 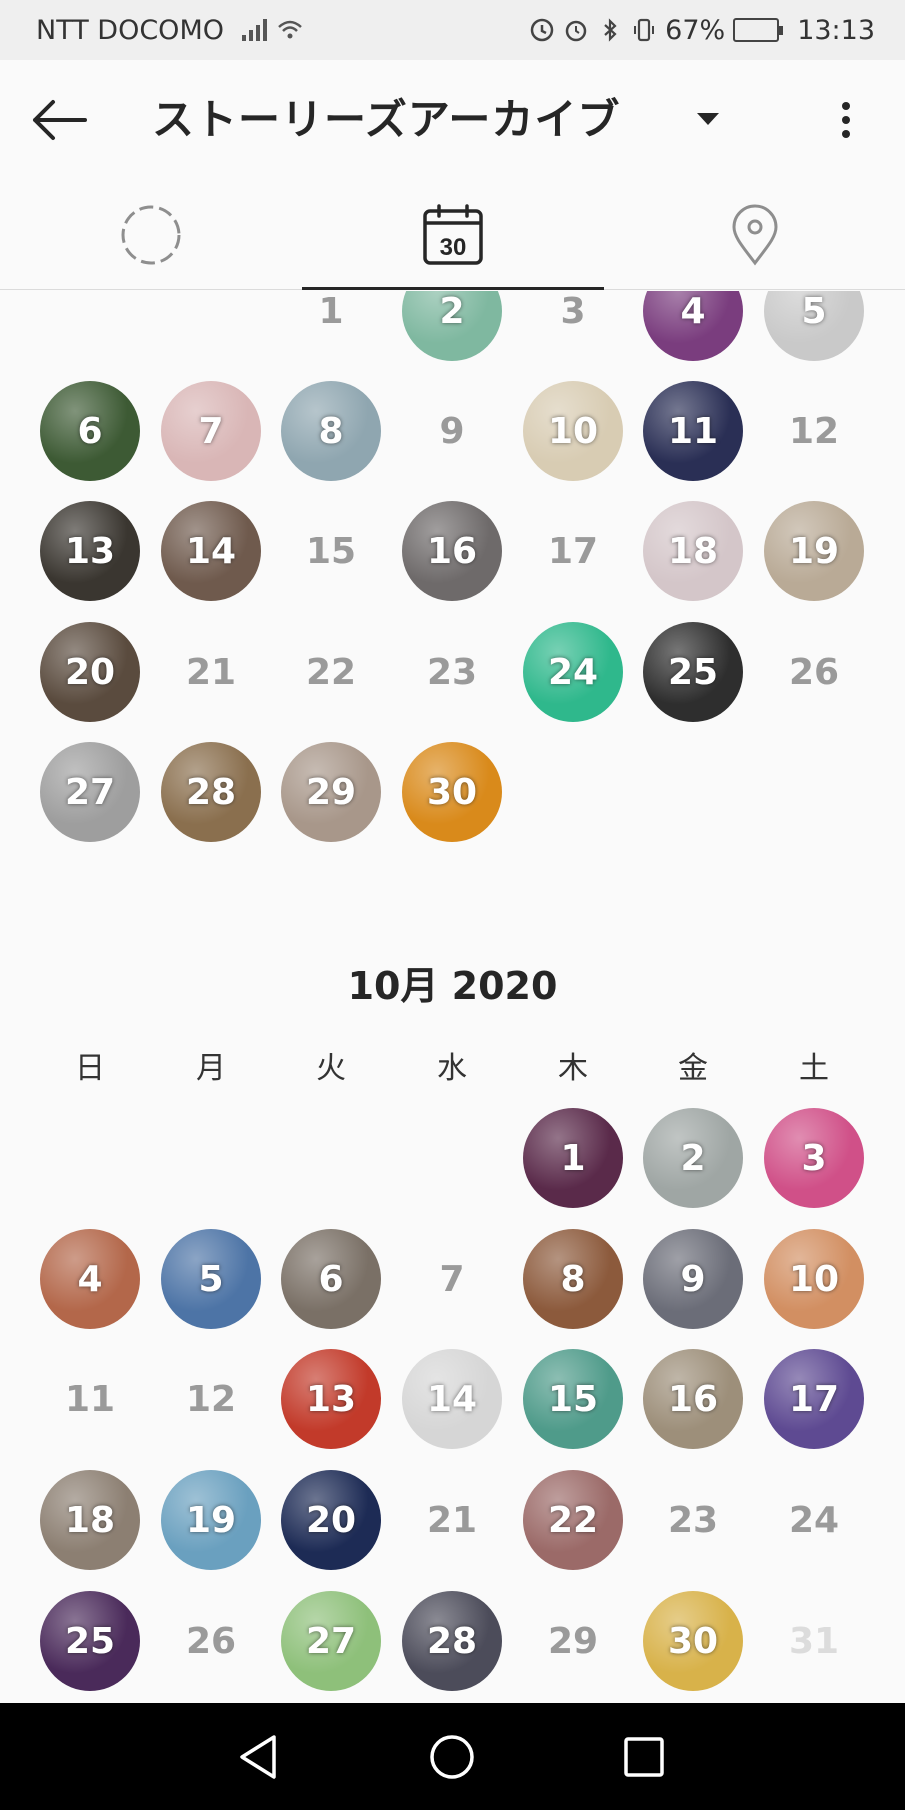 I want to click on calendar-day-october-1: 1, so click(x=573, y=1158).